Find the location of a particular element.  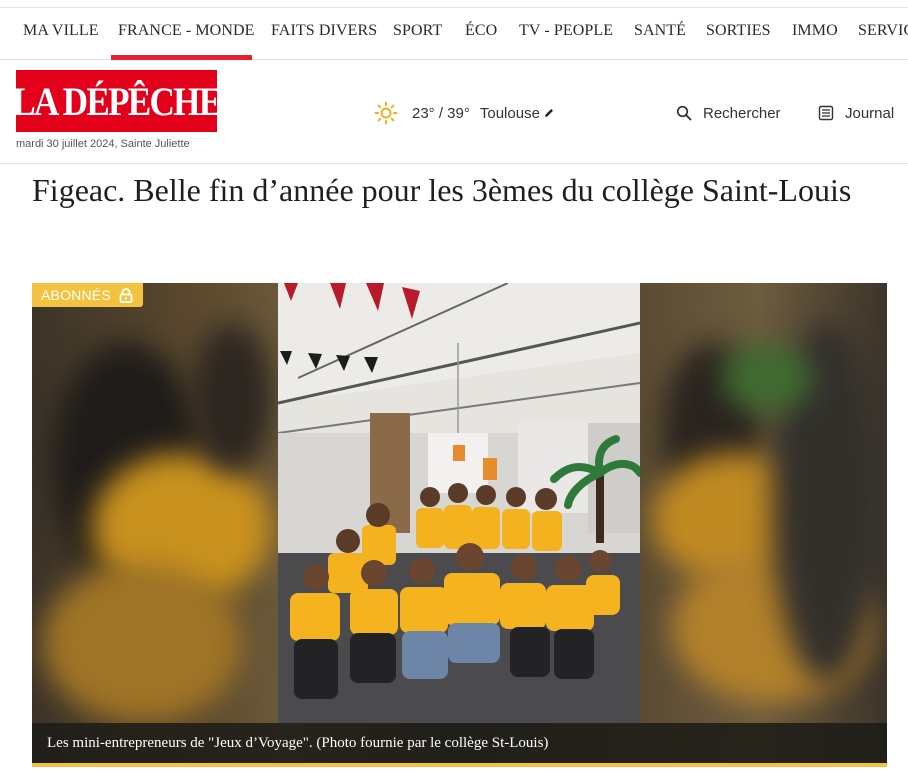

current-date: mardi 30 juillet 2024, Sainte Juliette is located at coordinates (103, 144).